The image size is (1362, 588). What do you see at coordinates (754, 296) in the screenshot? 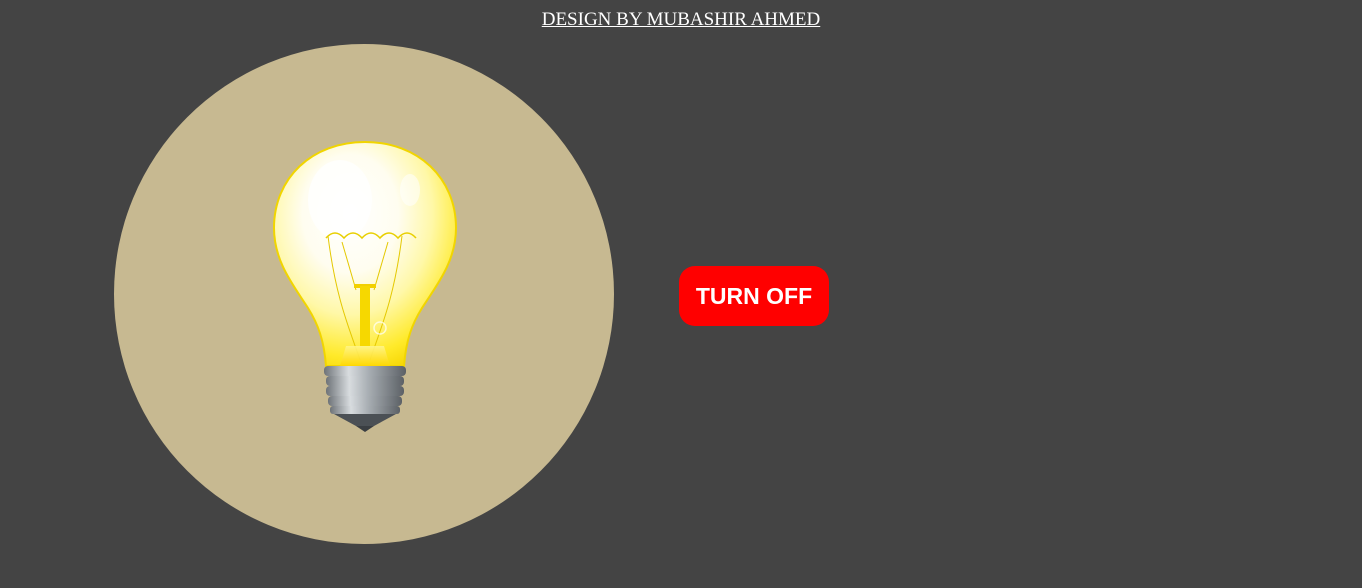
I see `turn-off-button: TURN OFF` at bounding box center [754, 296].